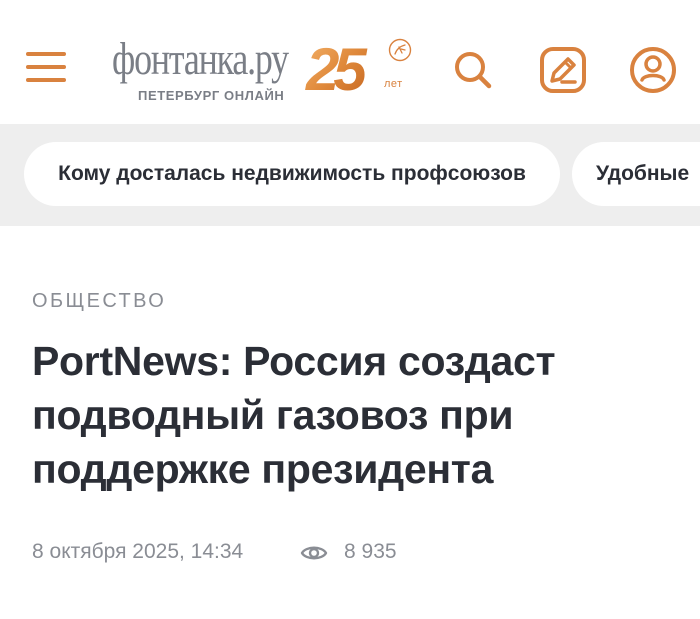 The width and height of the screenshot is (700, 619). Describe the element at coordinates (563, 70) in the screenshot. I see `edit-icon` at that location.